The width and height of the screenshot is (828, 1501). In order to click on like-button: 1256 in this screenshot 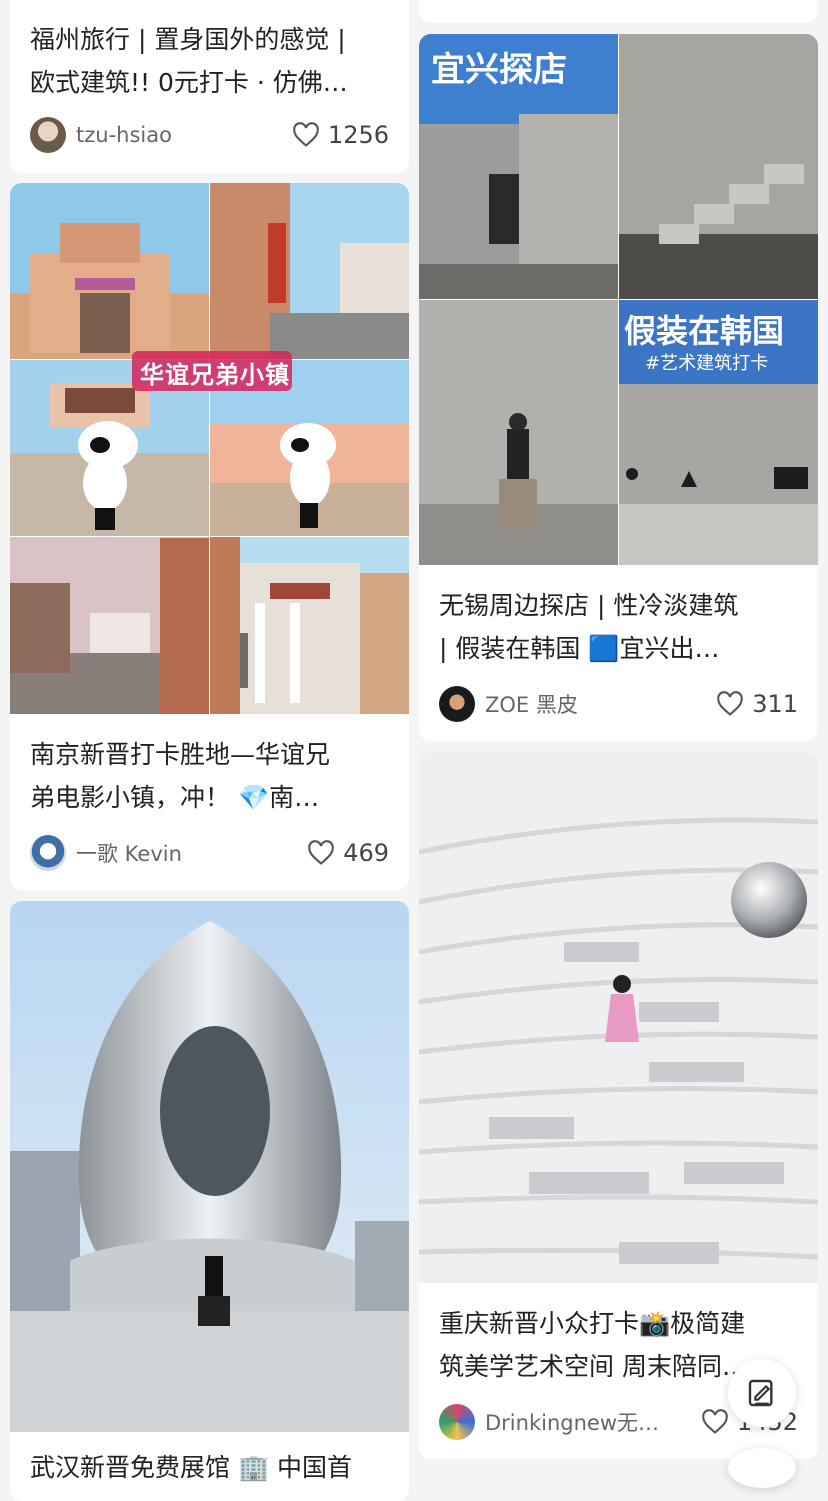, I will do `click(340, 135)`.